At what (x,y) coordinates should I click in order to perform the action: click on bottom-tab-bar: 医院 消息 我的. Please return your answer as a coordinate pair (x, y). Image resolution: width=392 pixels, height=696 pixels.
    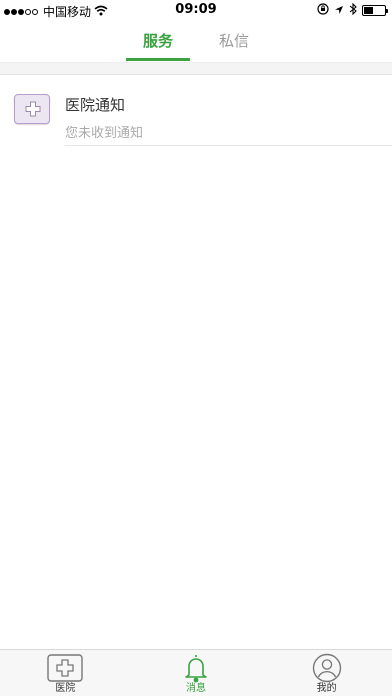
    Looking at the image, I should click on (196, 672).